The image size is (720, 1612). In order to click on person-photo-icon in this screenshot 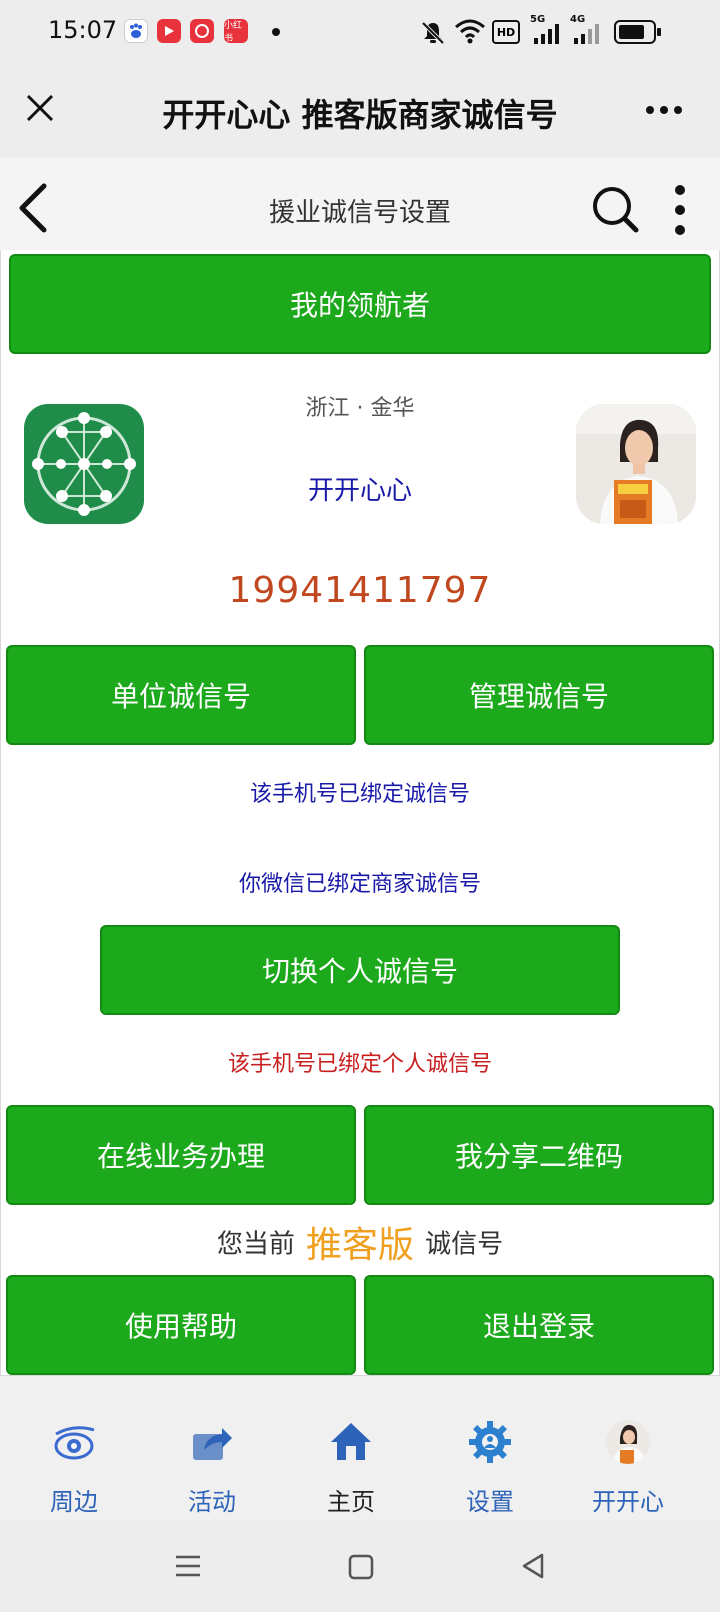, I will do `click(636, 464)`.